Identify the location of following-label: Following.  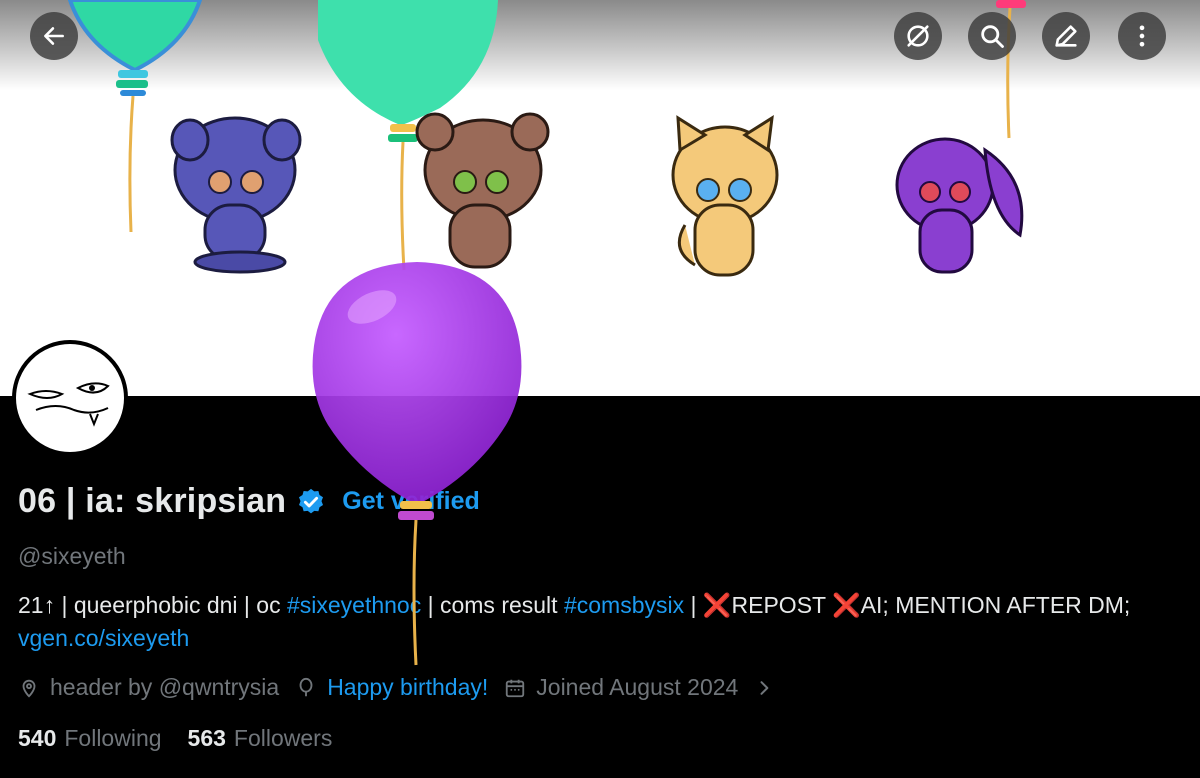
(113, 738).